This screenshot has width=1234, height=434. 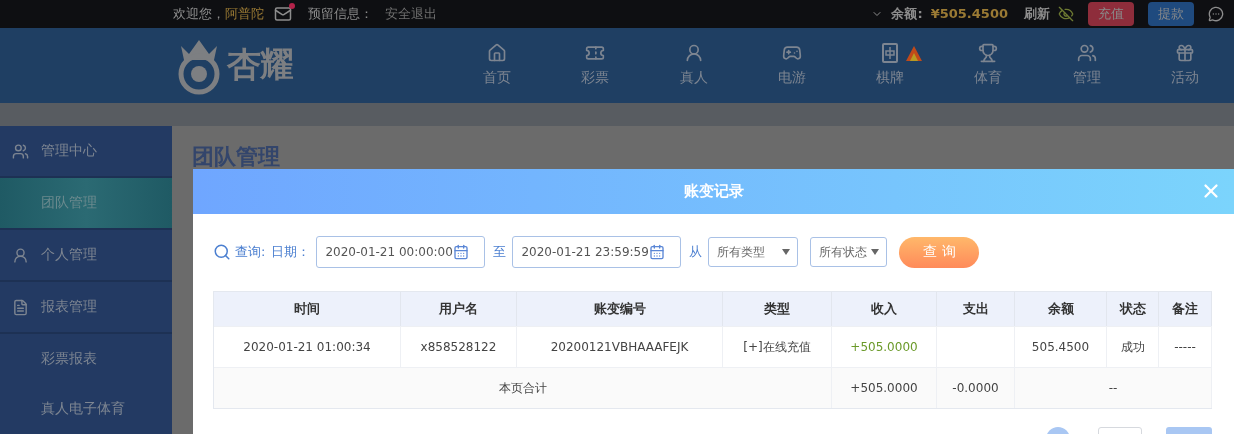 What do you see at coordinates (459, 346) in the screenshot?
I see `table-cell: x858528122` at bounding box center [459, 346].